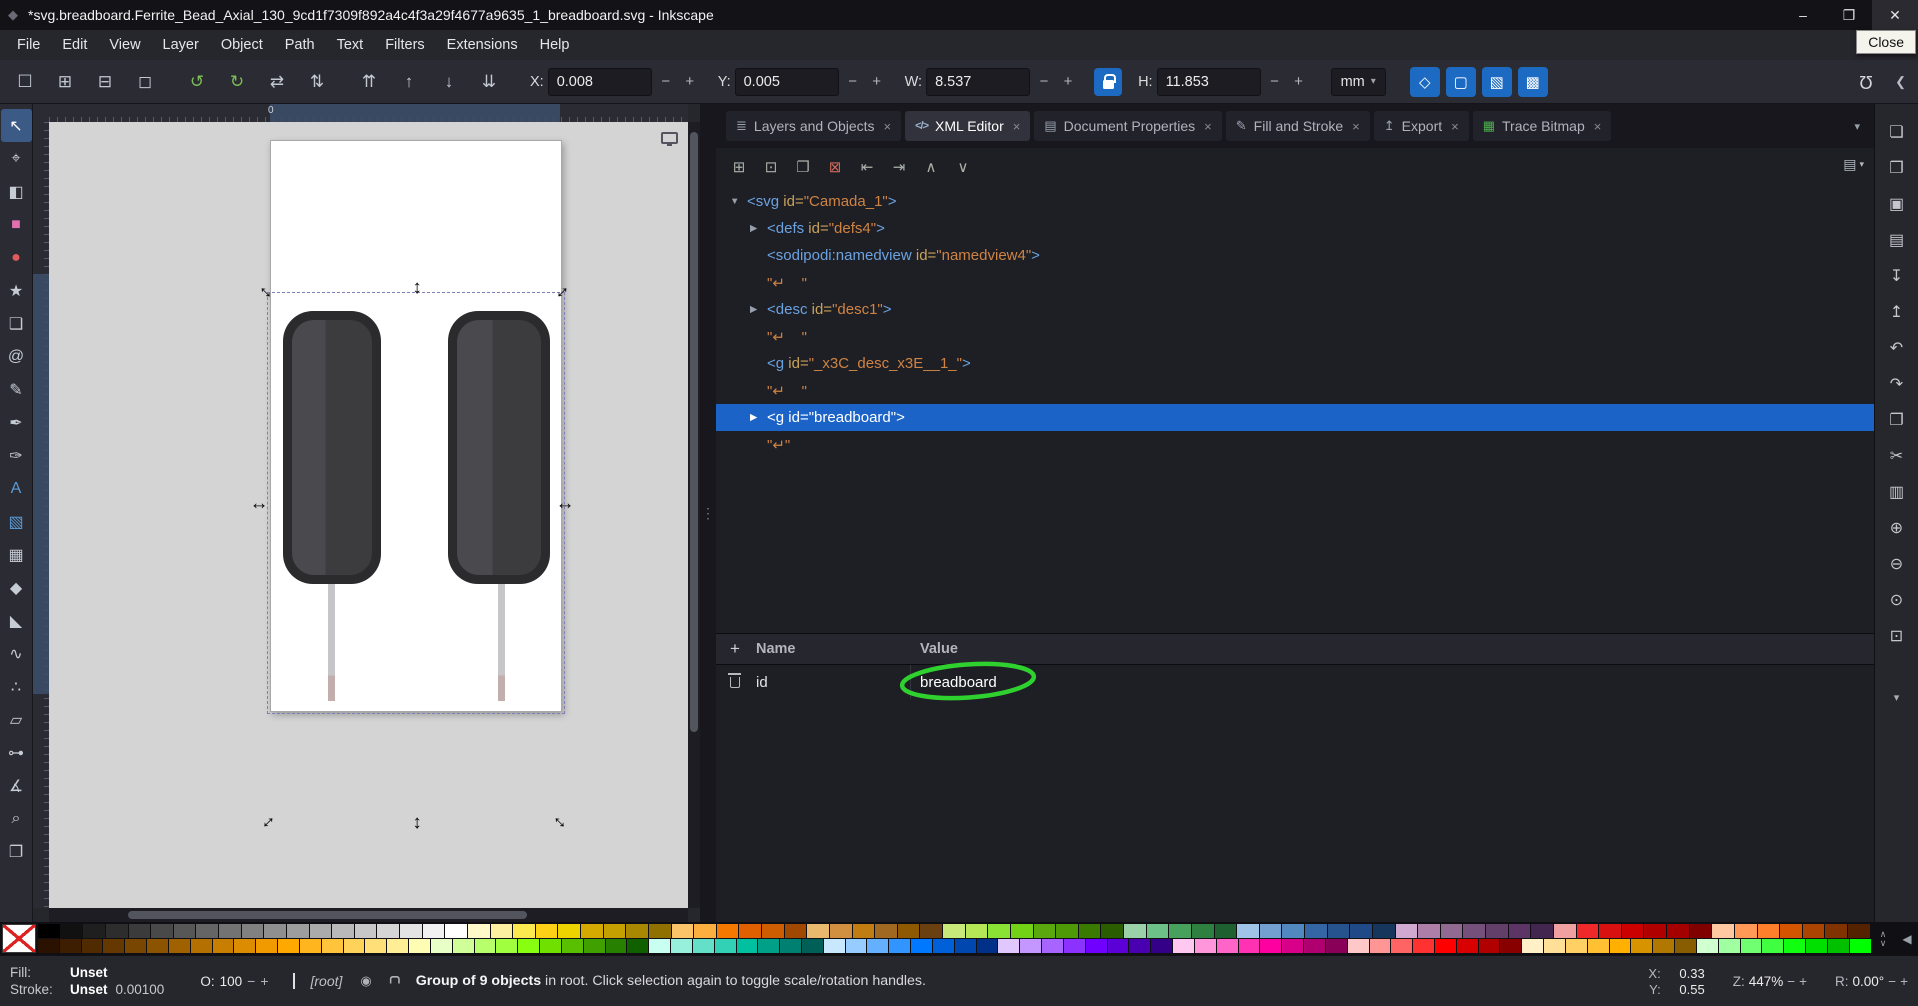 Image resolution: width=1918 pixels, height=1006 pixels. I want to click on width-minus-button: −, so click(1044, 82).